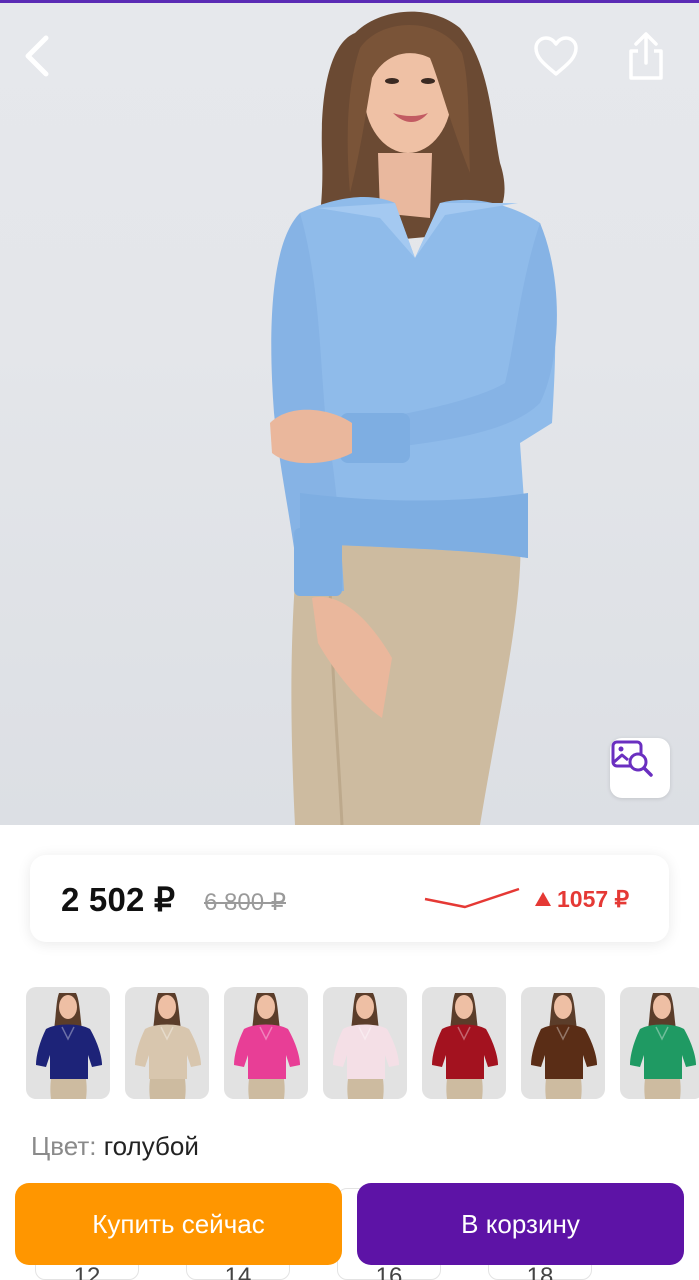 The height and width of the screenshot is (1280, 699). I want to click on selected-color: Цвет: голубой, so click(115, 1146).